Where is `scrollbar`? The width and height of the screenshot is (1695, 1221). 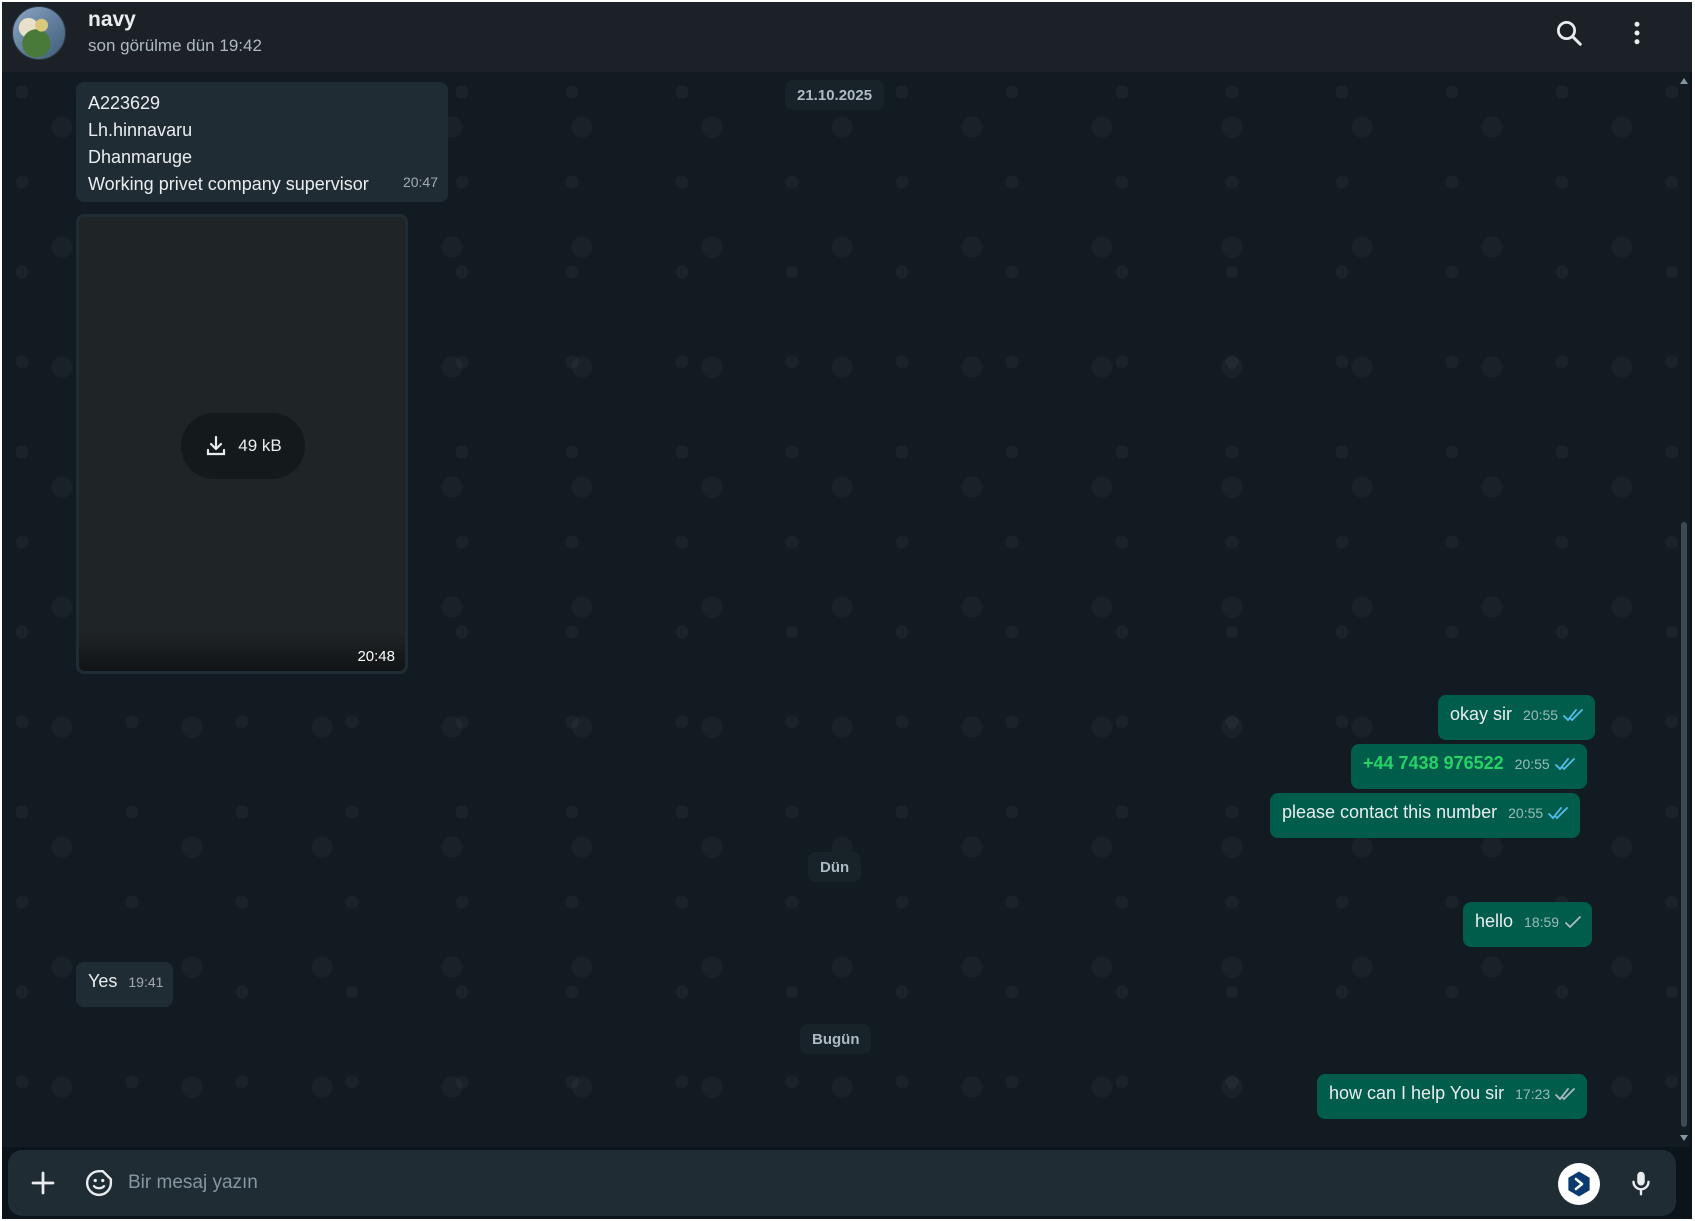 scrollbar is located at coordinates (1684, 609).